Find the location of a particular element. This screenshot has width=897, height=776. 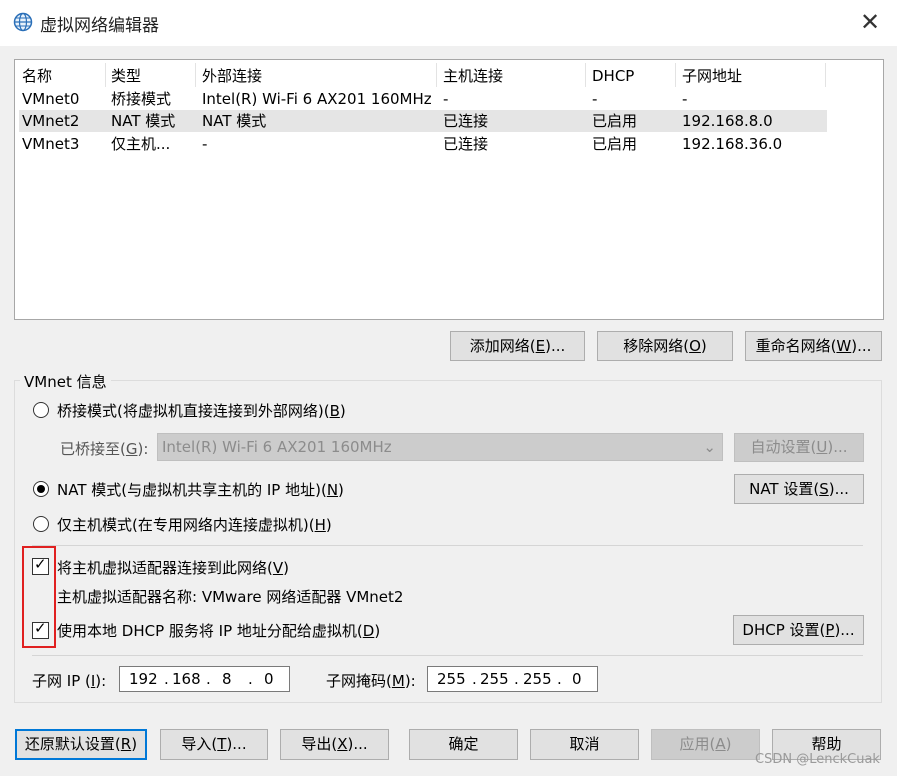

cell-subnet: 192.168.8.0 is located at coordinates (727, 121).